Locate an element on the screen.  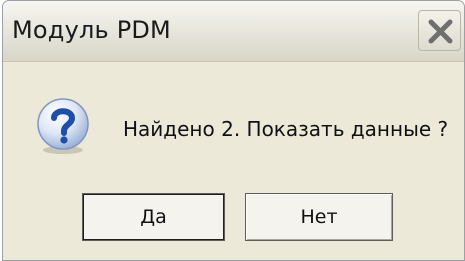
yes-button: Да is located at coordinates (153, 217).